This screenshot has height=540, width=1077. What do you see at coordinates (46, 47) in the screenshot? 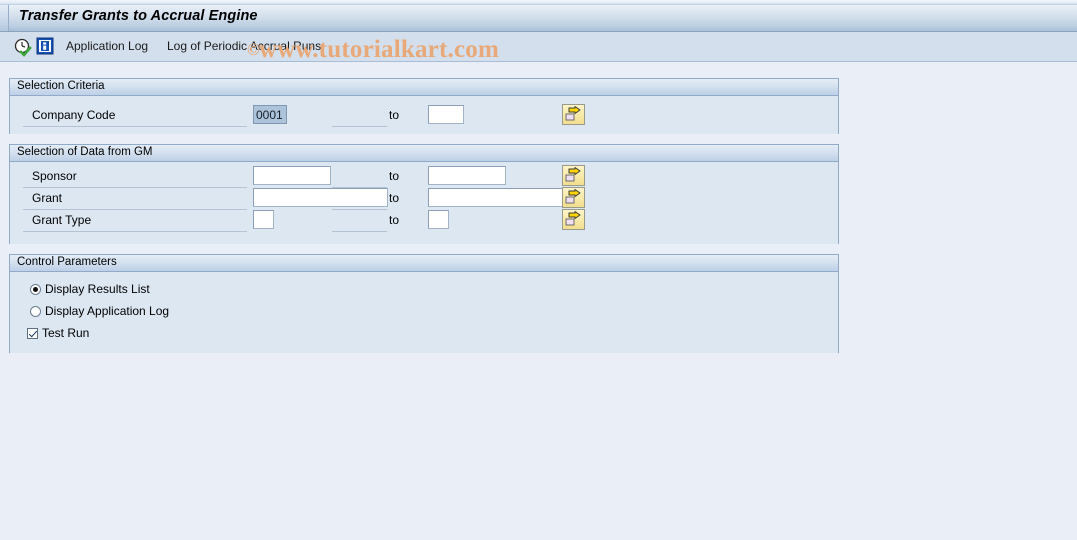
I see `info-icon` at bounding box center [46, 47].